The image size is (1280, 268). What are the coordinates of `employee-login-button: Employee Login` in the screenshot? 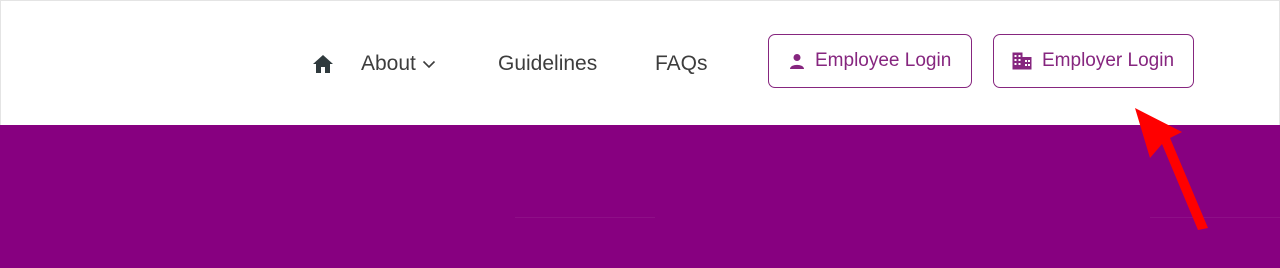 It's located at (870, 61).